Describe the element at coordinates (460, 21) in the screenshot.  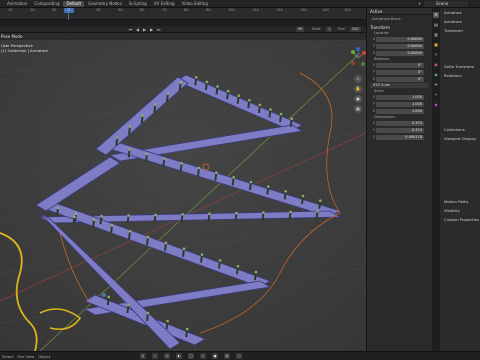
I see `properties-item: Armature` at that location.